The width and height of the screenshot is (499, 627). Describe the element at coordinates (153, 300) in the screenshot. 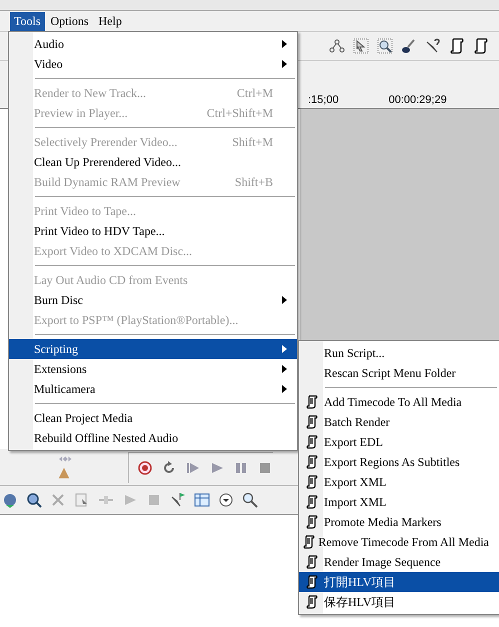

I see `menu-item: Burn Disc` at that location.